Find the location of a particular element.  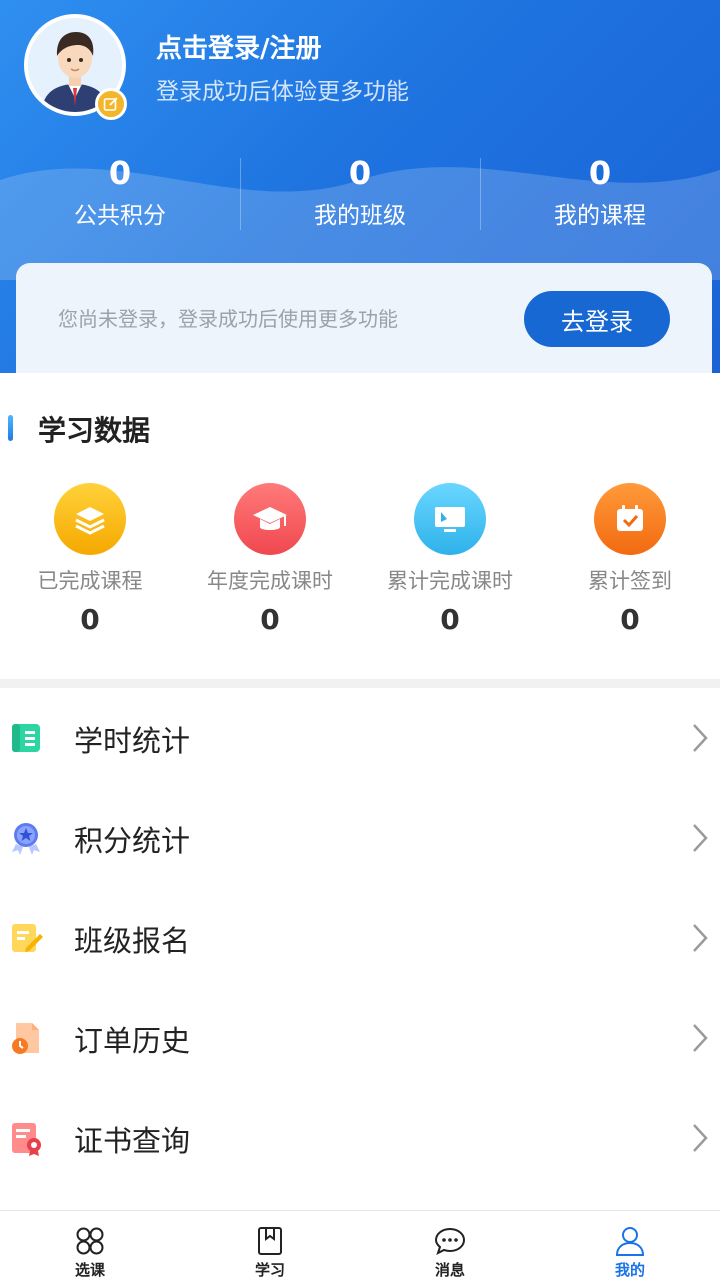

tab-mine: 我的 is located at coordinates (630, 1245).